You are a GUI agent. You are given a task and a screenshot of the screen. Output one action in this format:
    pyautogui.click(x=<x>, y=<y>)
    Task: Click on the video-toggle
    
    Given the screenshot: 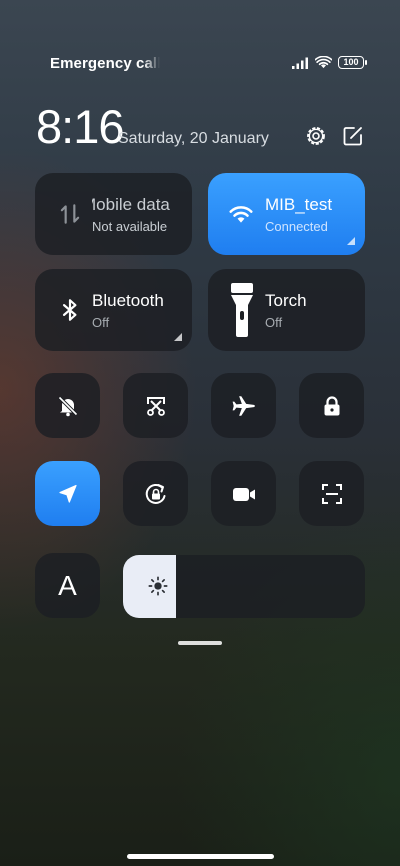 What is the action you would take?
    pyautogui.click(x=243, y=493)
    